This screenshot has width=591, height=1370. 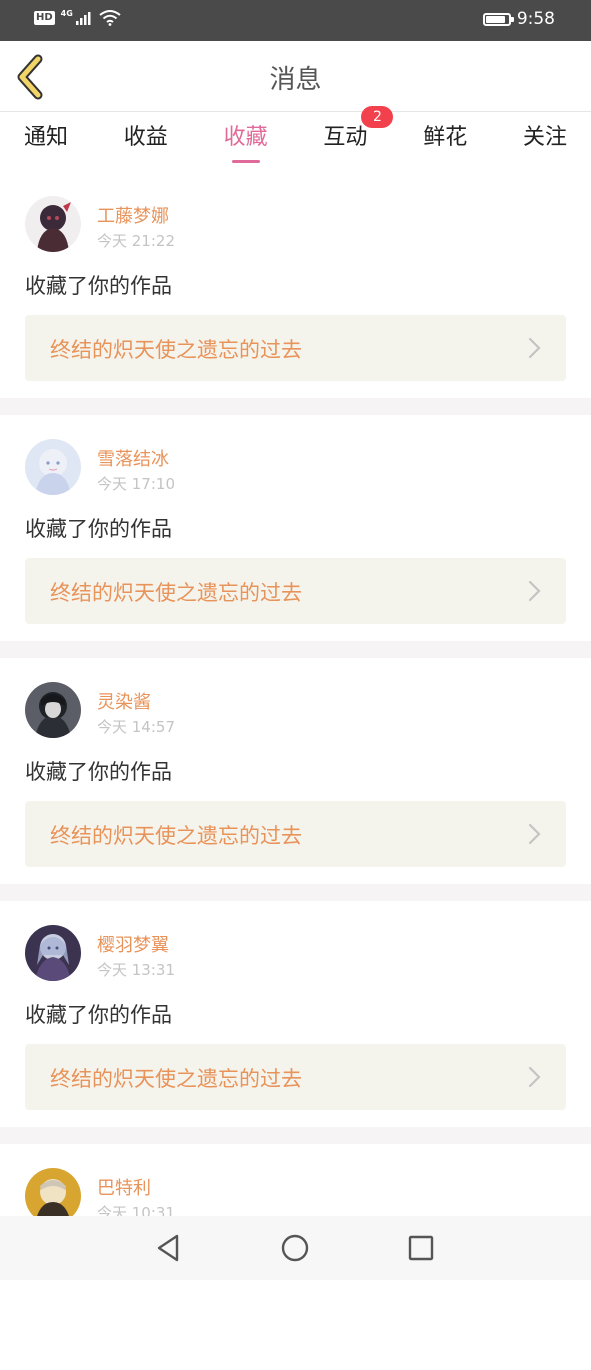 I want to click on tab-favorites: 收藏, so click(x=246, y=142).